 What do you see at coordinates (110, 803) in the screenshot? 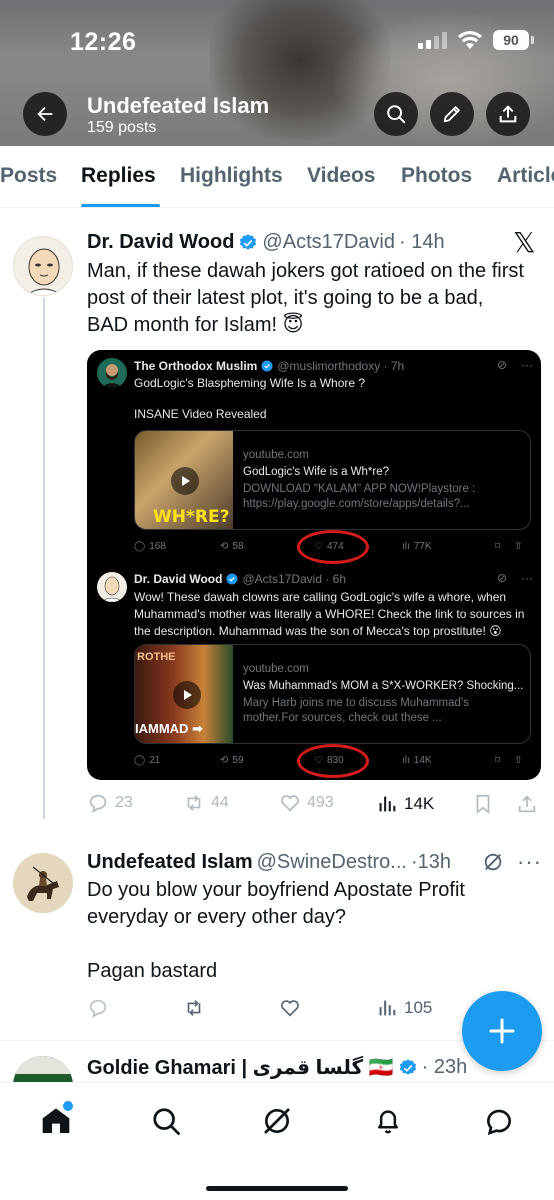
I see `reply-button: 23` at bounding box center [110, 803].